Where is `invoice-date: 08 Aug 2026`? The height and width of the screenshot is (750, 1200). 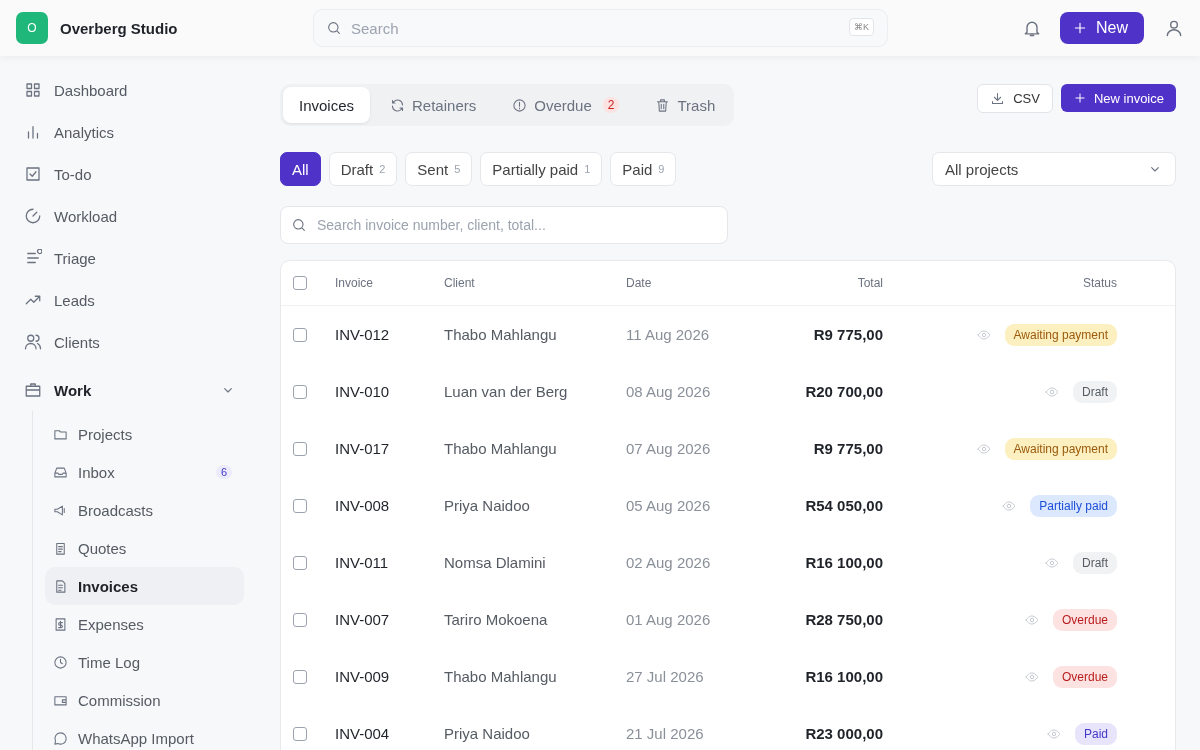
invoice-date: 08 Aug 2026 is located at coordinates (669, 391).